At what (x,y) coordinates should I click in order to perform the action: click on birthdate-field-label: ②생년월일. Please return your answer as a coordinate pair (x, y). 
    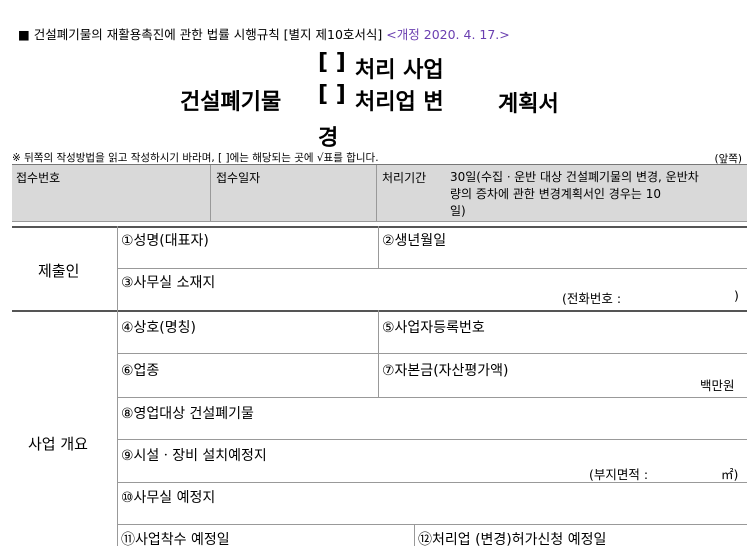
    Looking at the image, I should click on (414, 241).